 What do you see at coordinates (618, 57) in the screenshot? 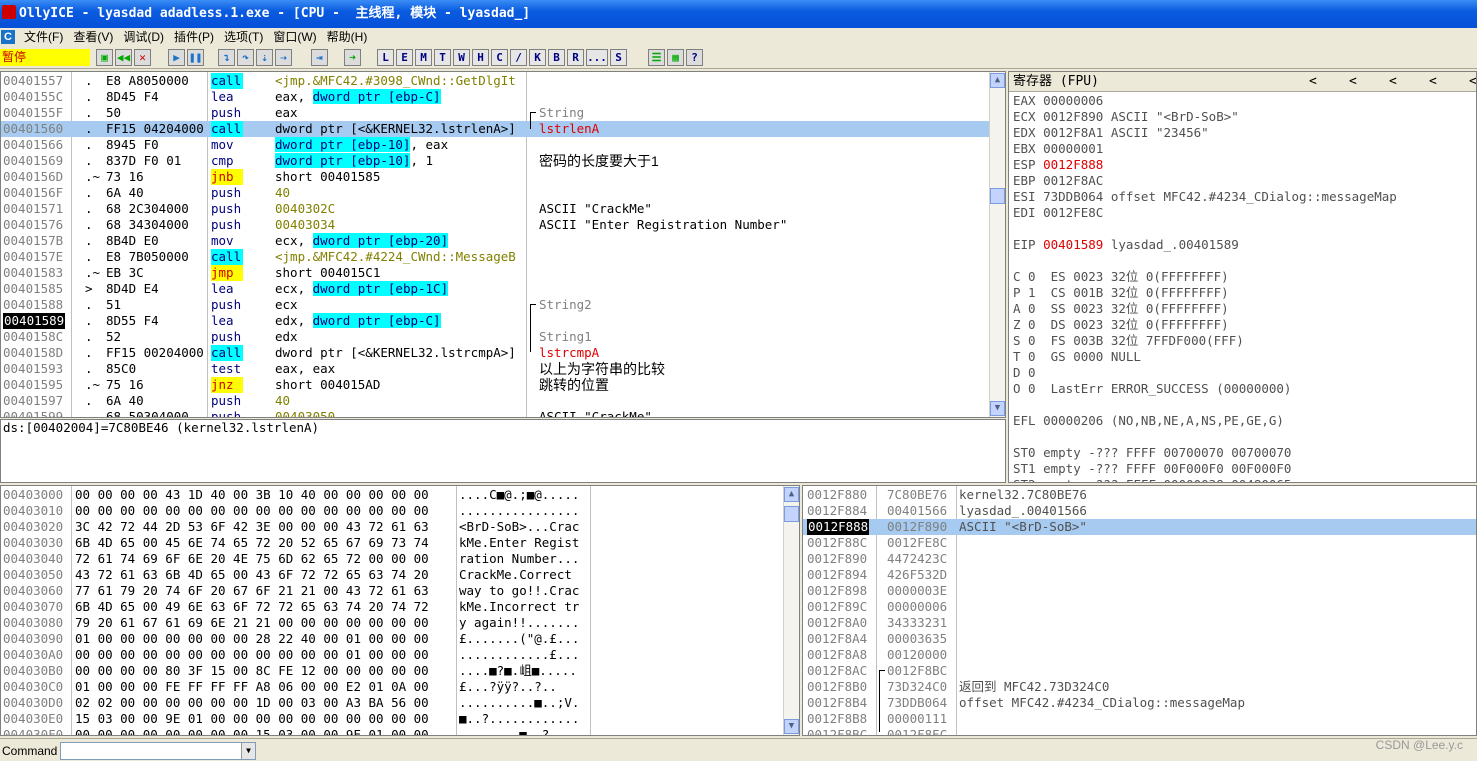
I see `toolbar-button-12: S` at bounding box center [618, 57].